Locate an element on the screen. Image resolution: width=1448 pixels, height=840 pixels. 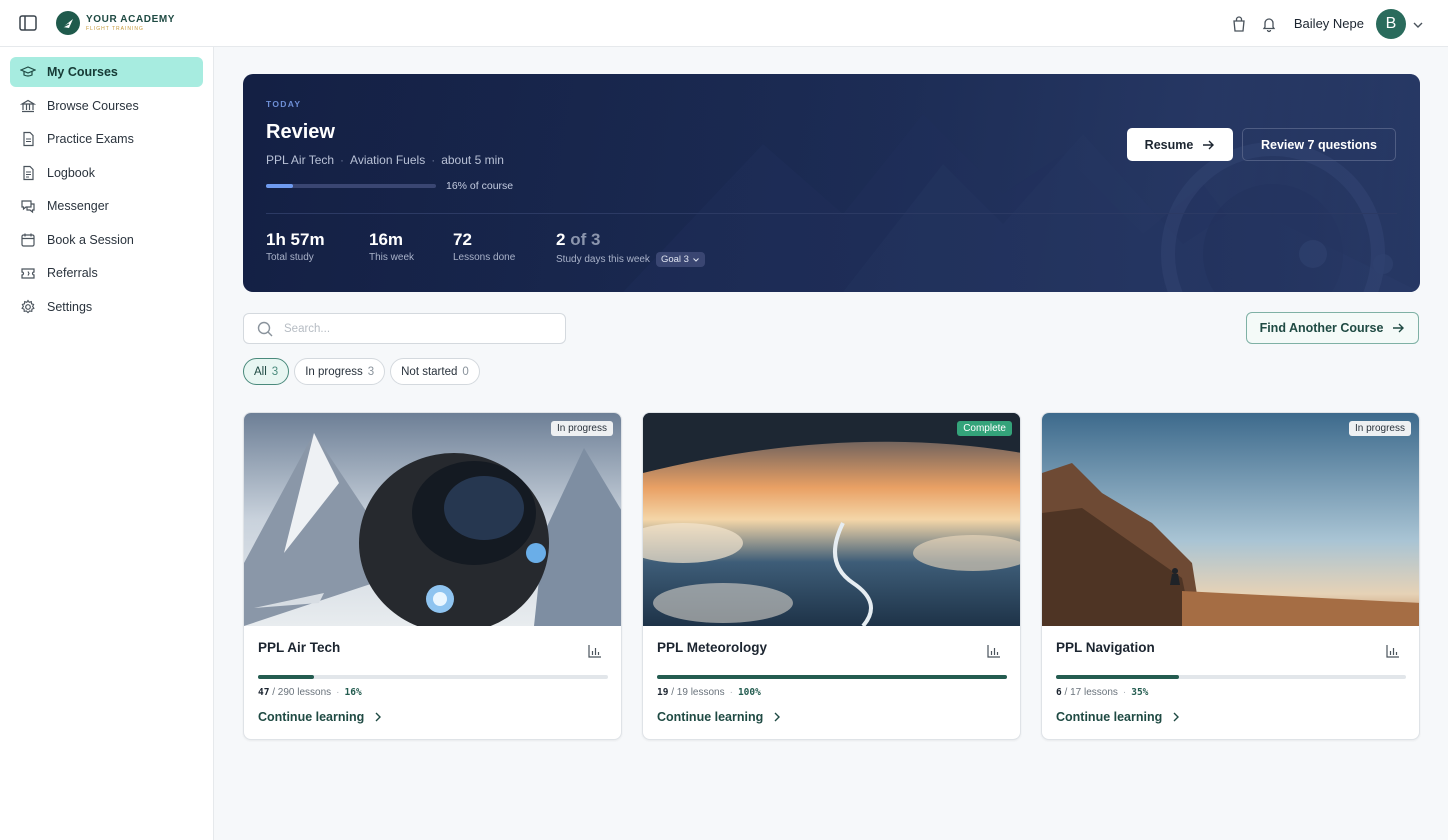
library-icon is located at coordinates (28, 106).